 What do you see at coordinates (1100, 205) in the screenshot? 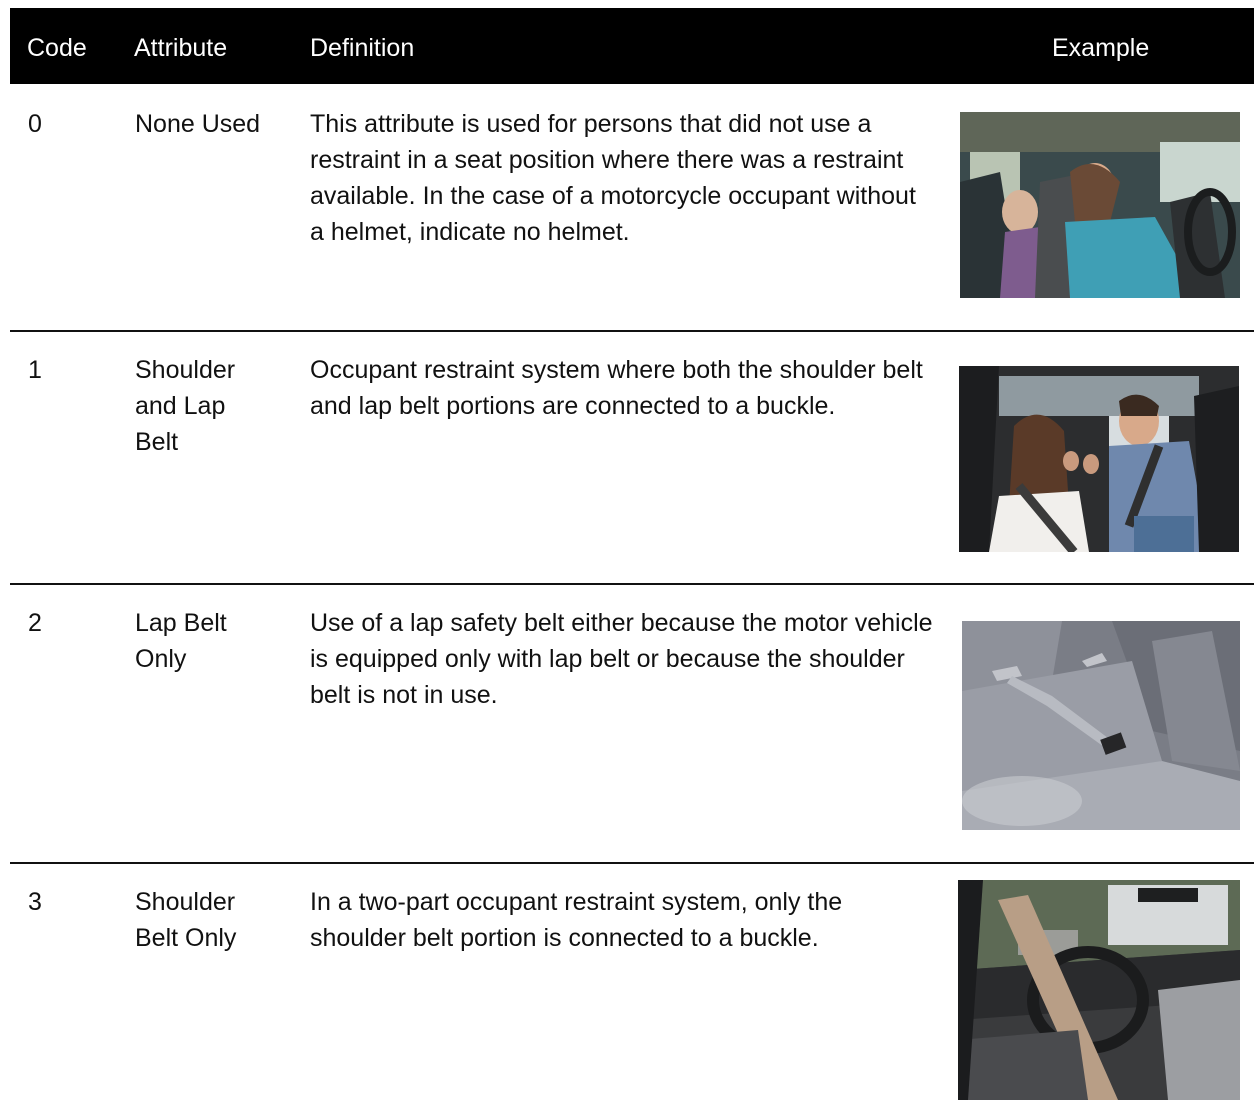
I see `woman-driving-child-unbelted-photo` at bounding box center [1100, 205].